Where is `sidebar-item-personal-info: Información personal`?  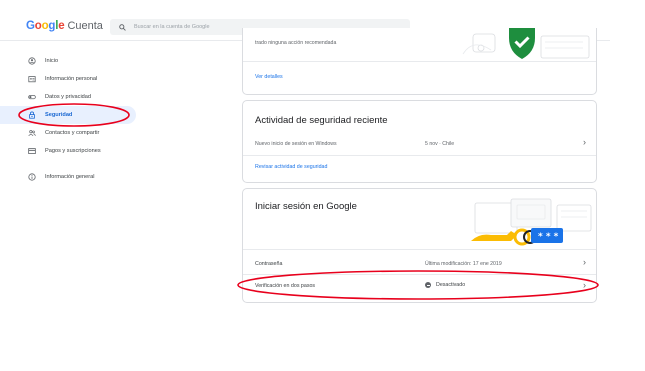 sidebar-item-personal-info: Información personal is located at coordinates (70, 79).